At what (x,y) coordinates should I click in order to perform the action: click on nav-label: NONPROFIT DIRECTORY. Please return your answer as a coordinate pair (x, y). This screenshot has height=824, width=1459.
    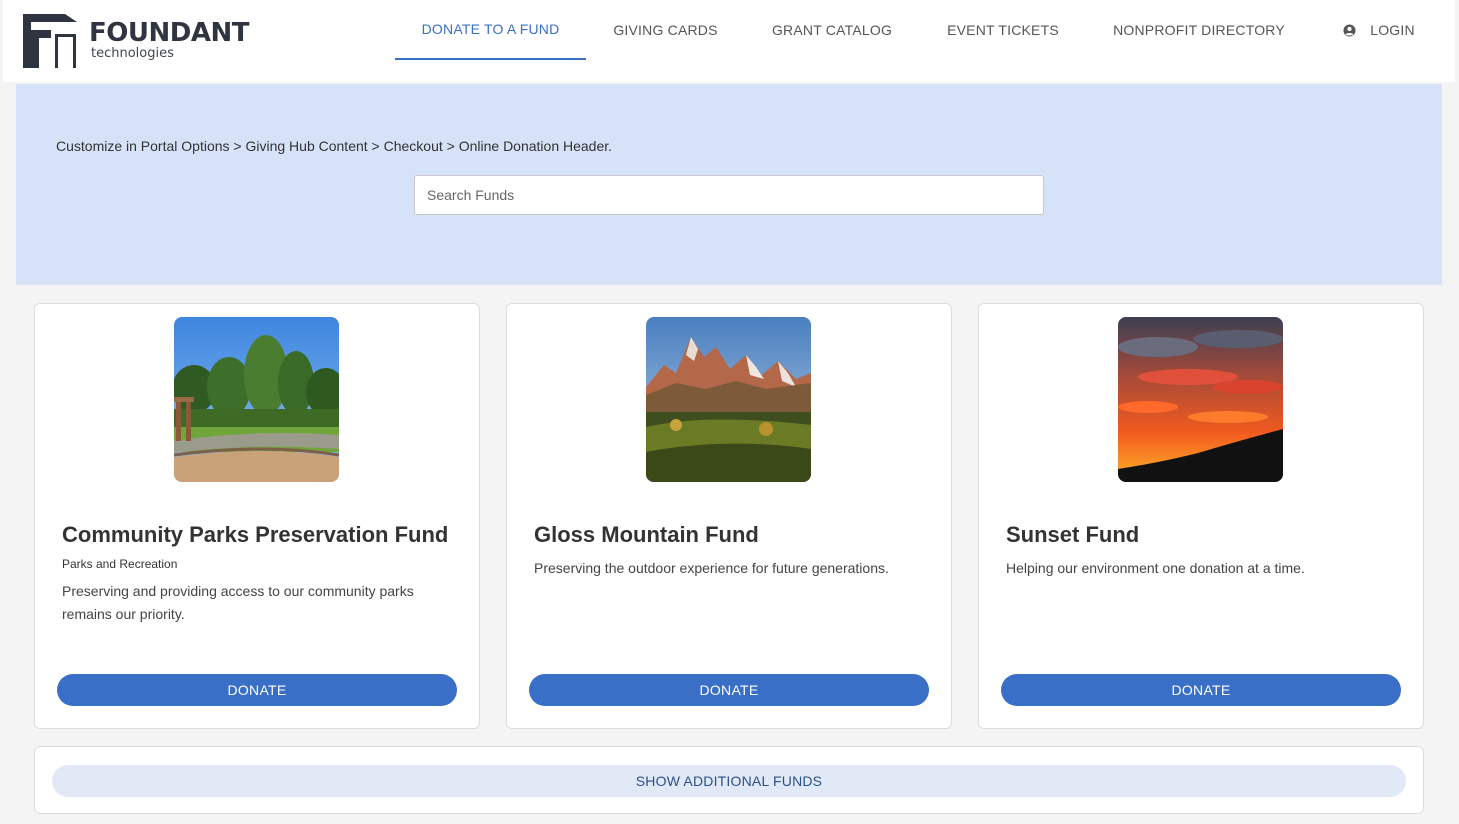
    Looking at the image, I should click on (1199, 30).